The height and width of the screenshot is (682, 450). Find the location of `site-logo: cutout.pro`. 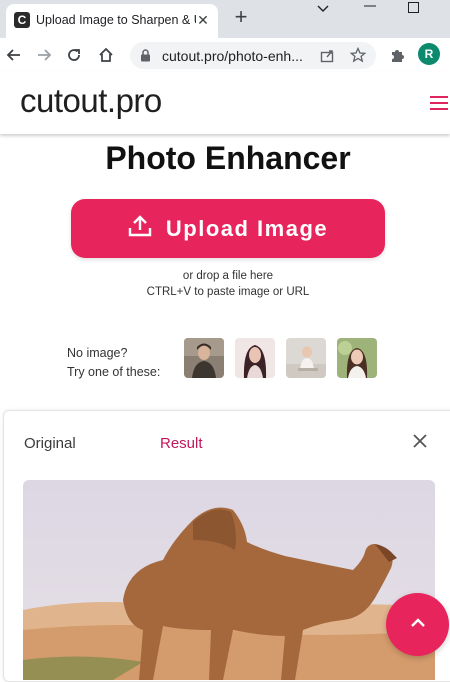

site-logo: cutout.pro is located at coordinates (91, 101).